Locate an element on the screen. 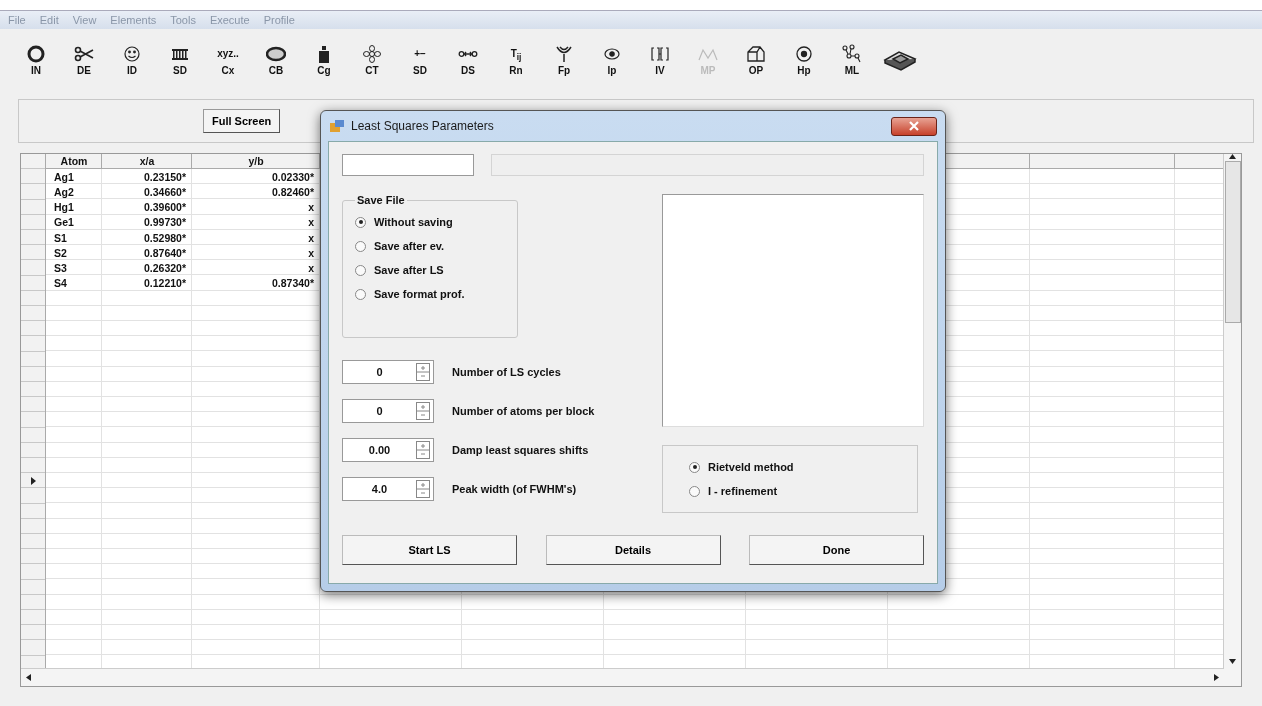 The image size is (1262, 706). radio-label: Without saving is located at coordinates (413, 222).